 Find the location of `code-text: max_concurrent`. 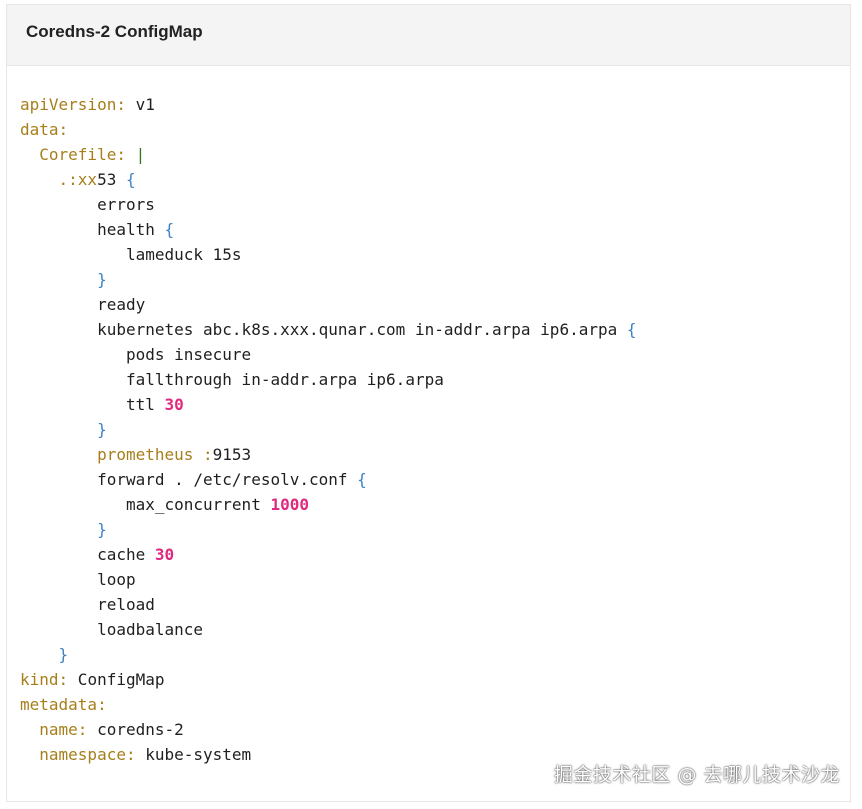

code-text: max_concurrent is located at coordinates (145, 504).